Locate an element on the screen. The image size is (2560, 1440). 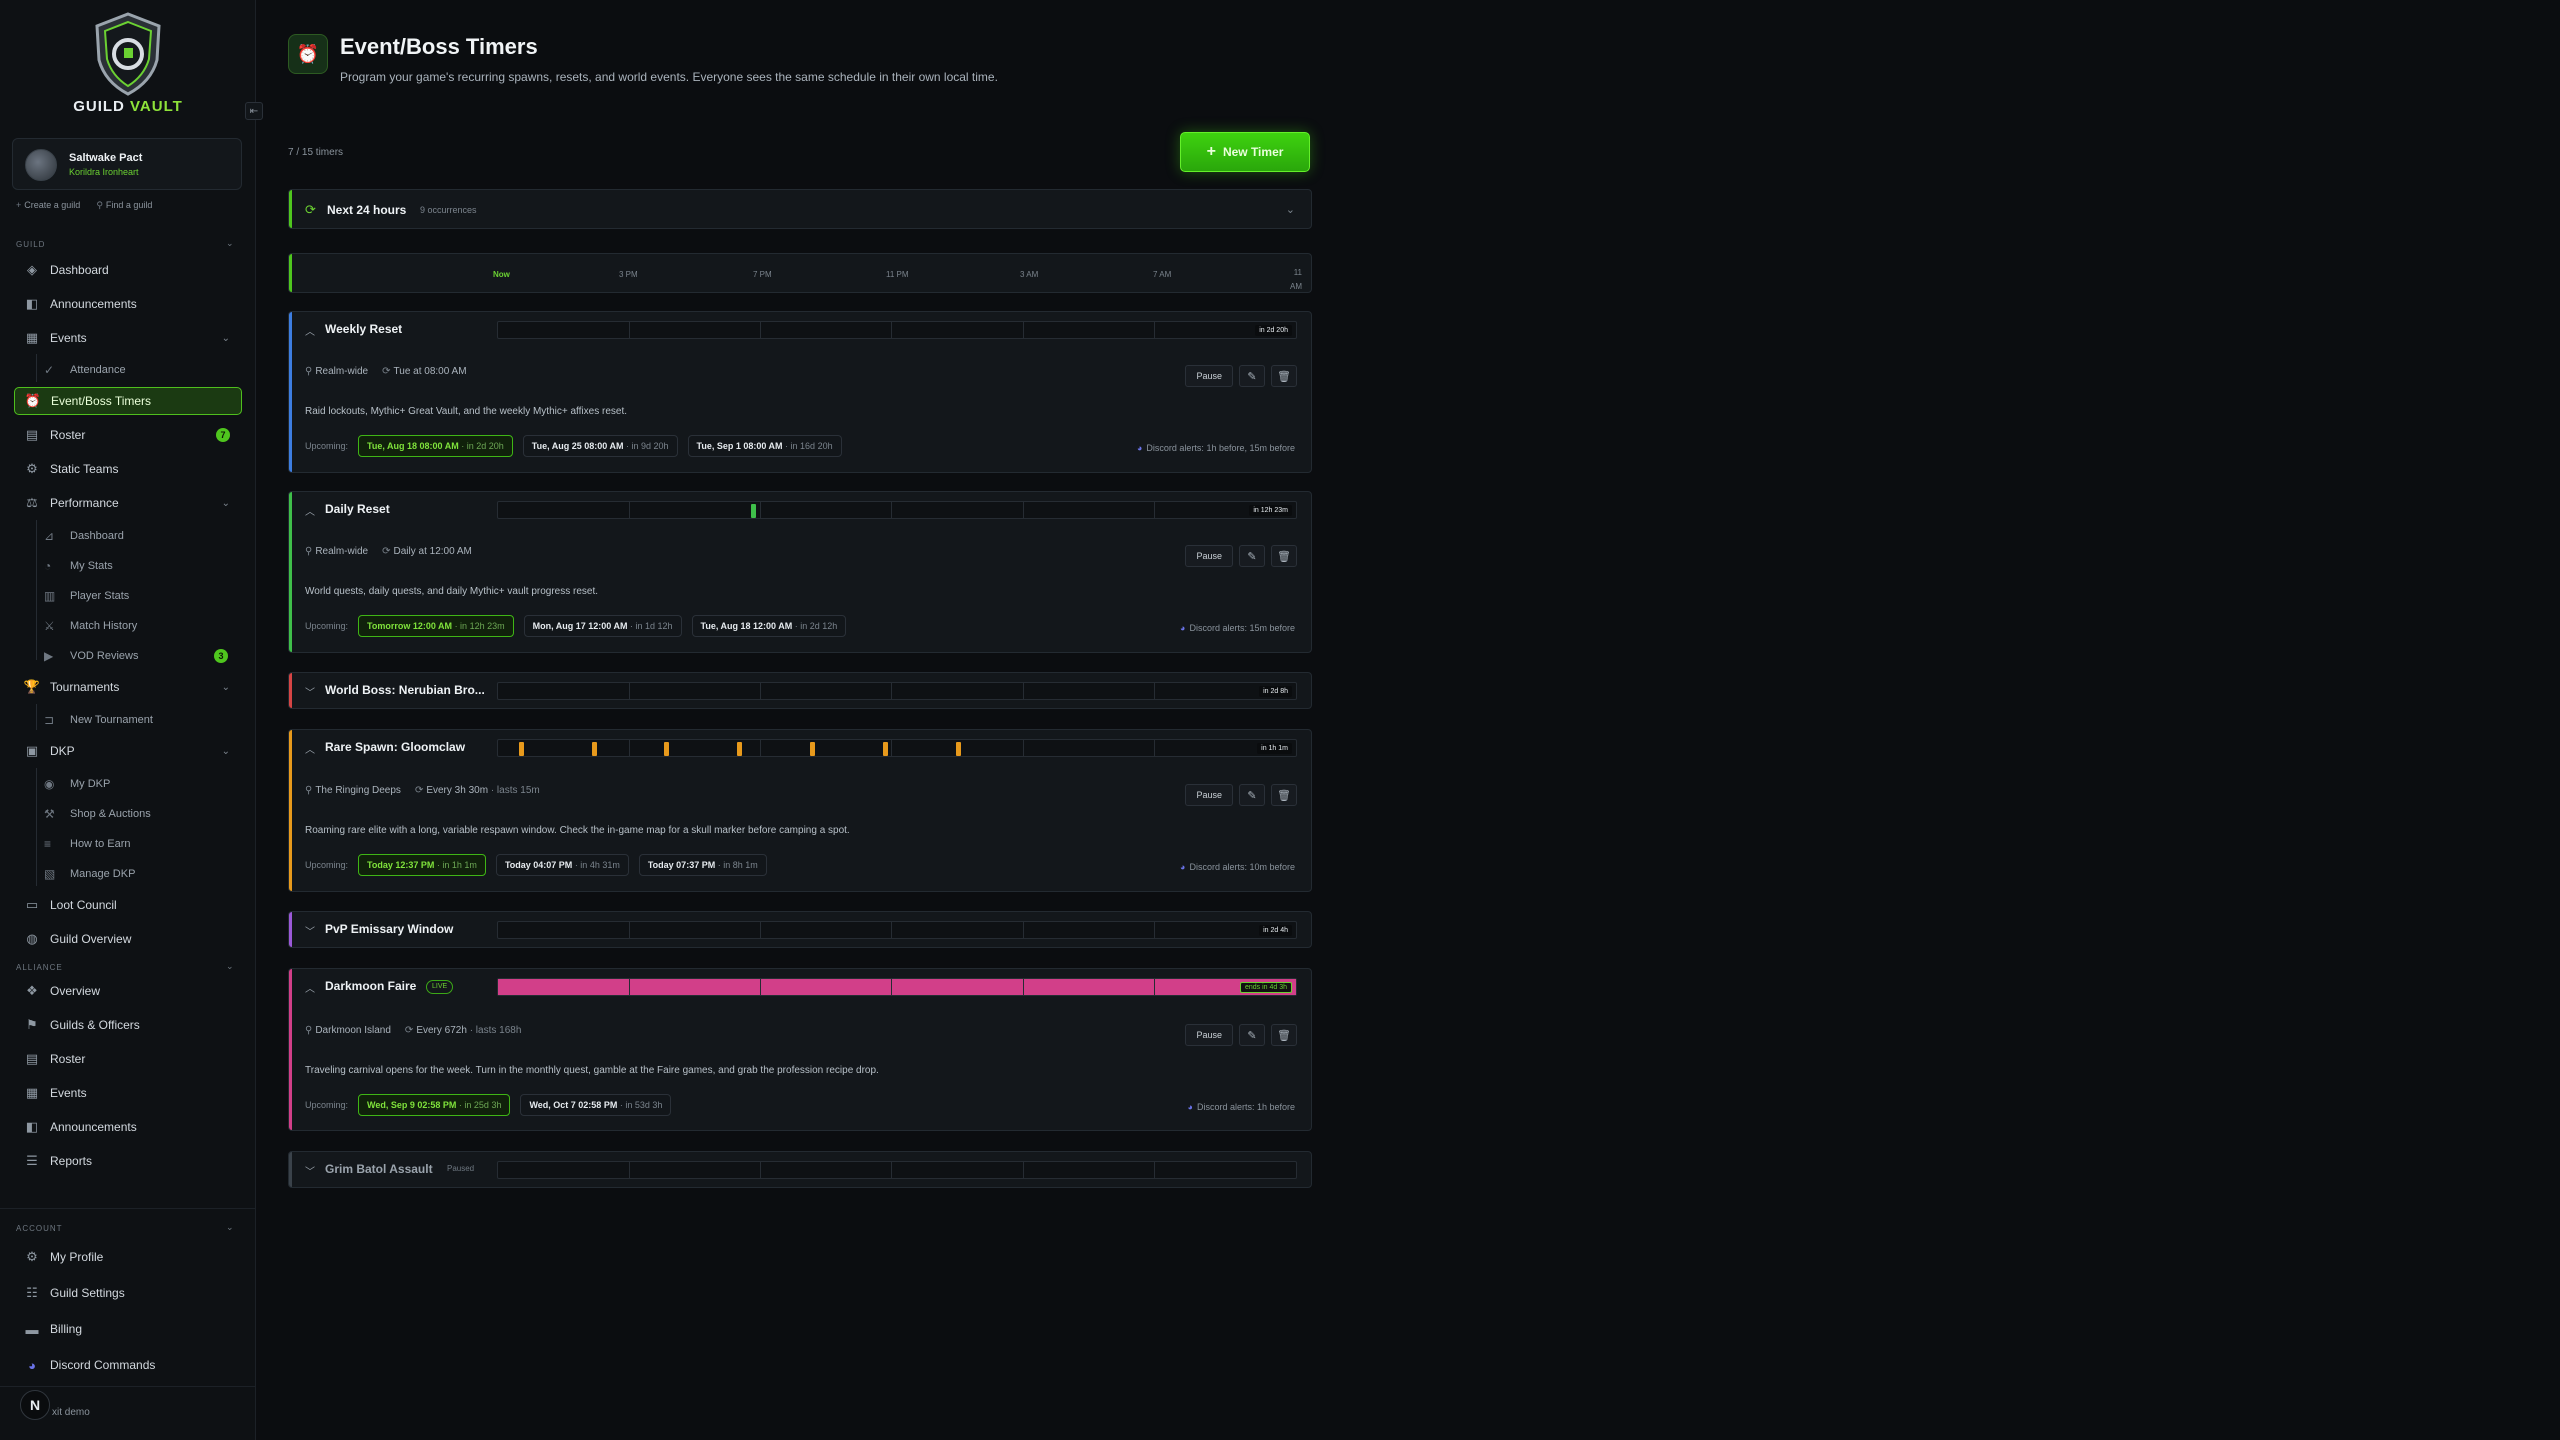
sidebar-item-my-profile: ⚙ My Profile is located at coordinates (128, 1257).